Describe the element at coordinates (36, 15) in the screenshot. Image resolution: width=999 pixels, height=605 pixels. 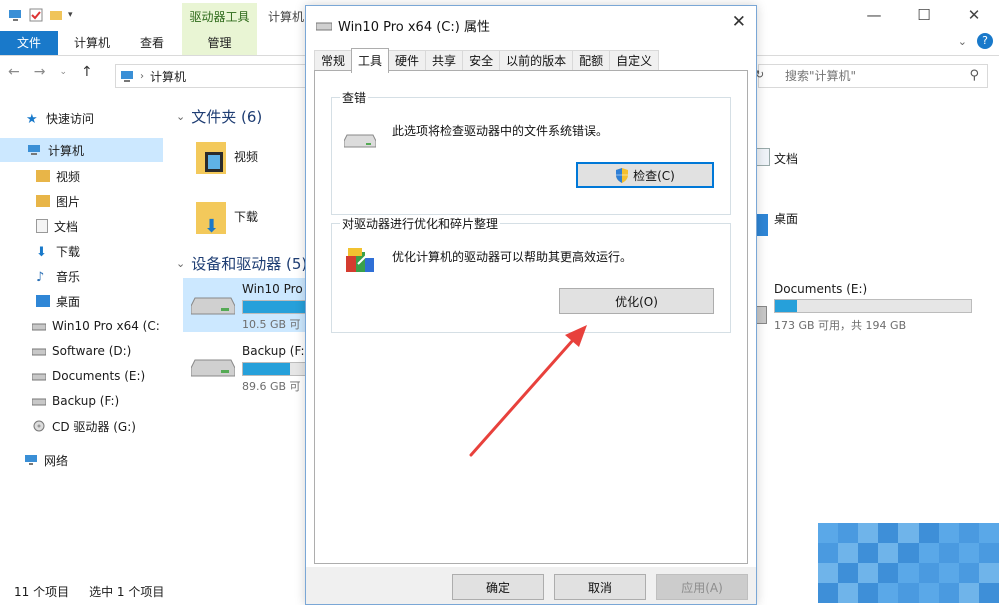
I see `properties-check-icon` at that location.